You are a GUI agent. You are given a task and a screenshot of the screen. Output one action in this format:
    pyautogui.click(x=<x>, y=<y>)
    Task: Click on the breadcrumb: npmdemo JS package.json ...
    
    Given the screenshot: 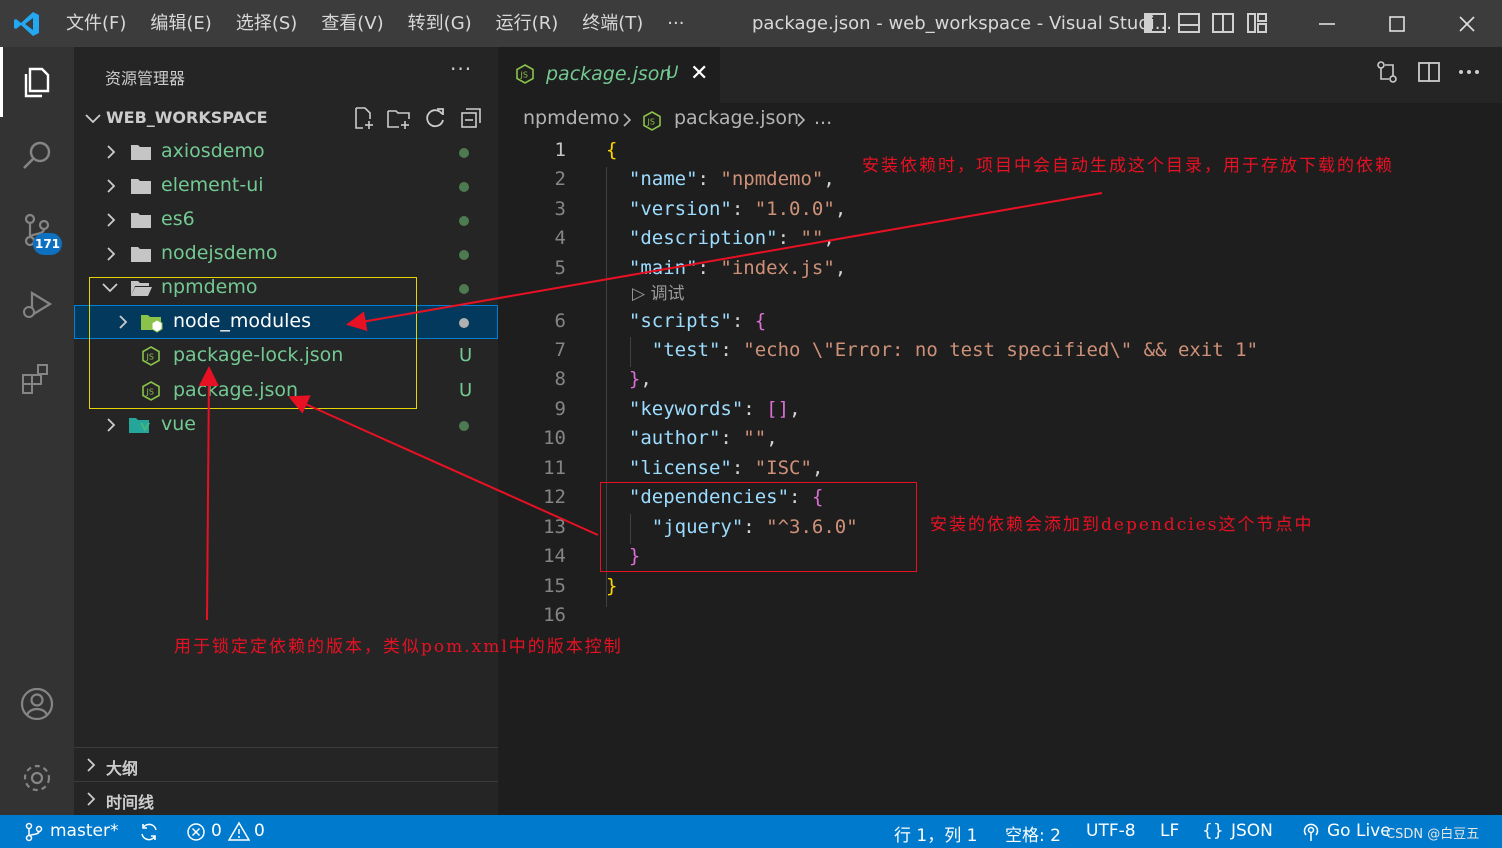 What is the action you would take?
    pyautogui.click(x=1000, y=120)
    